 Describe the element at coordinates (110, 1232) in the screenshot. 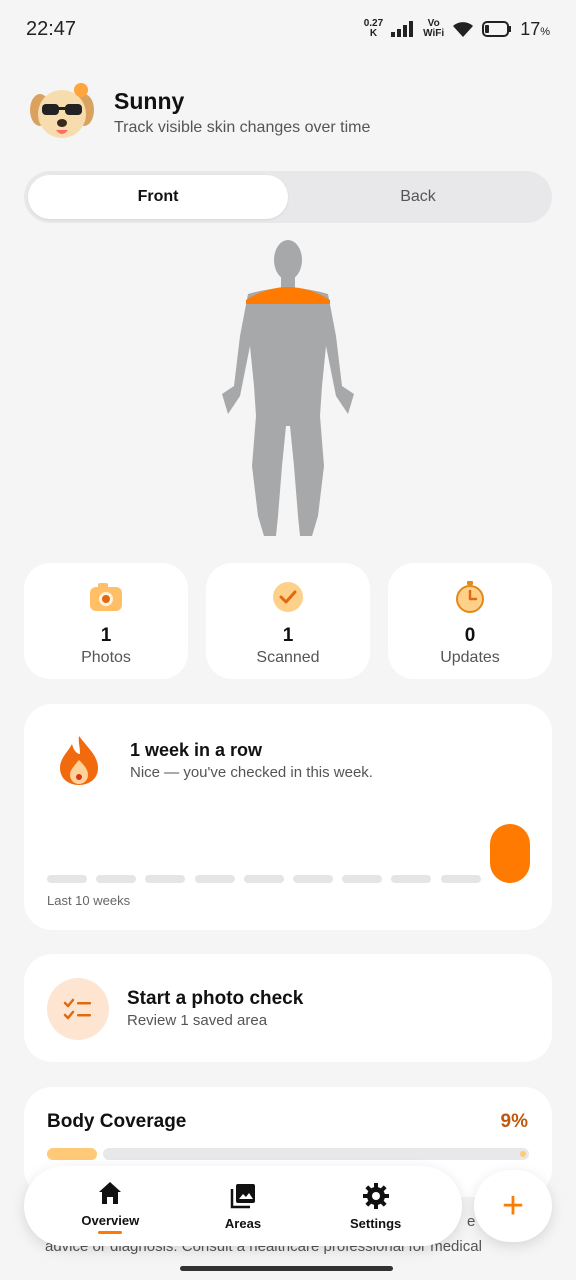

I see `nav-active-indicator` at that location.